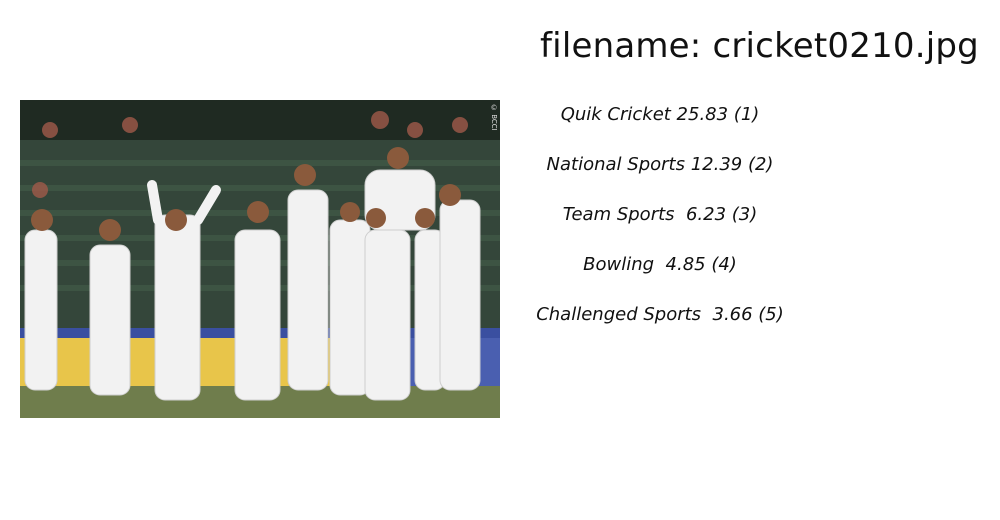  Describe the element at coordinates (660, 264) in the screenshot. I see `prediction-item: Bowling 4.85 (4)` at that location.